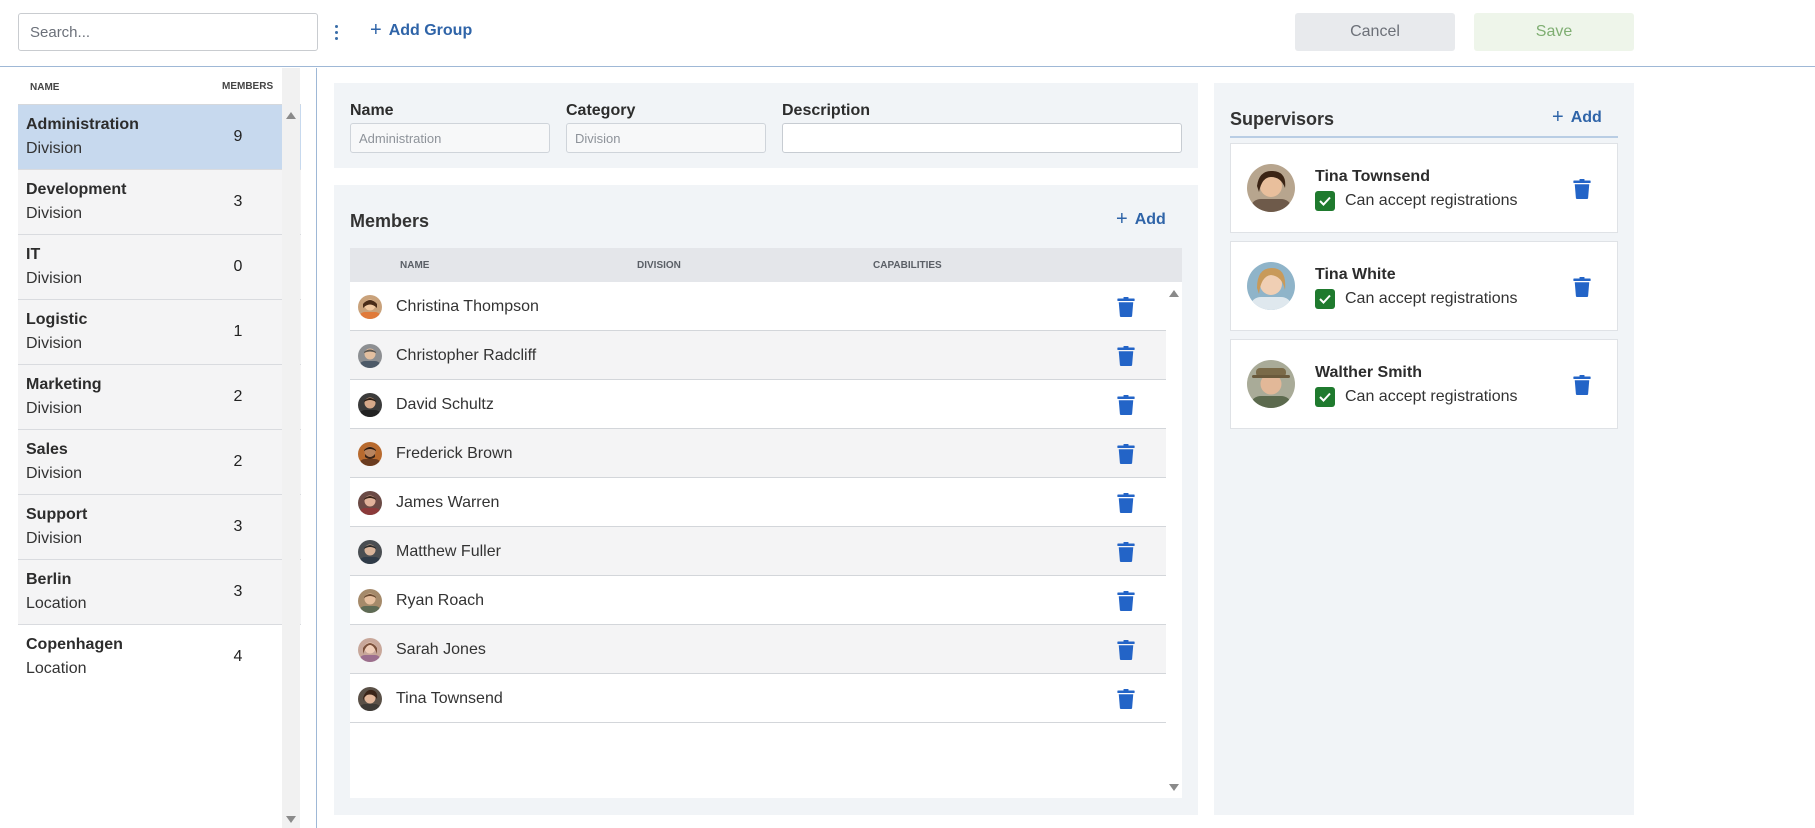 The height and width of the screenshot is (828, 1815). I want to click on group-list-scrollbar, so click(291, 448).